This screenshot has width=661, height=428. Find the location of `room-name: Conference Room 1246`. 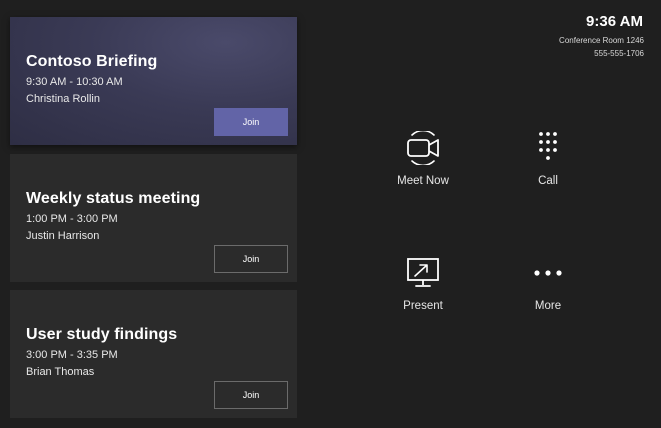

room-name: Conference Room 1246 is located at coordinates (601, 40).